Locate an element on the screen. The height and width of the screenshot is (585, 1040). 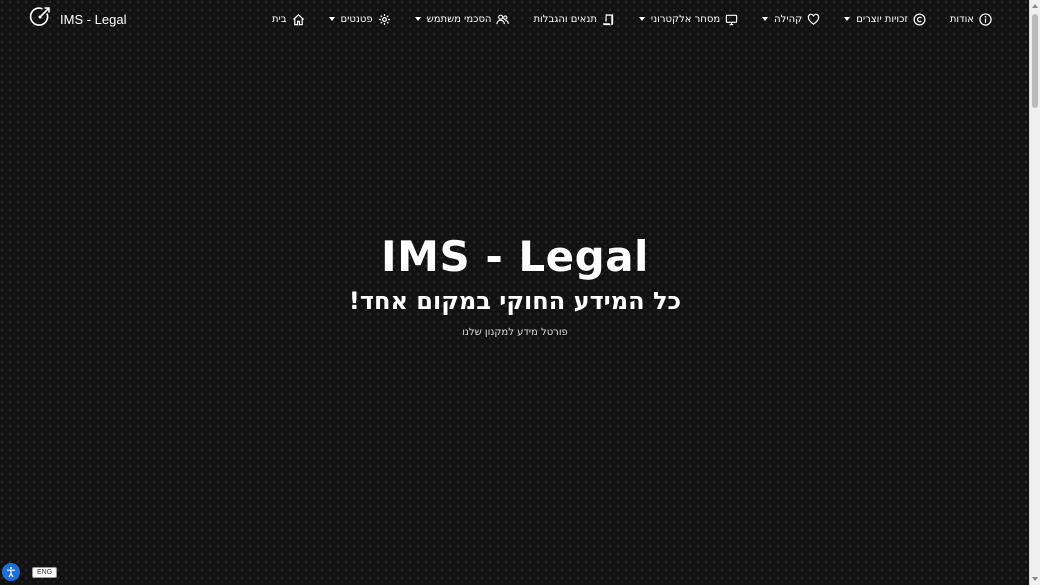
accessibility-widget: ENG is located at coordinates (30, 572).